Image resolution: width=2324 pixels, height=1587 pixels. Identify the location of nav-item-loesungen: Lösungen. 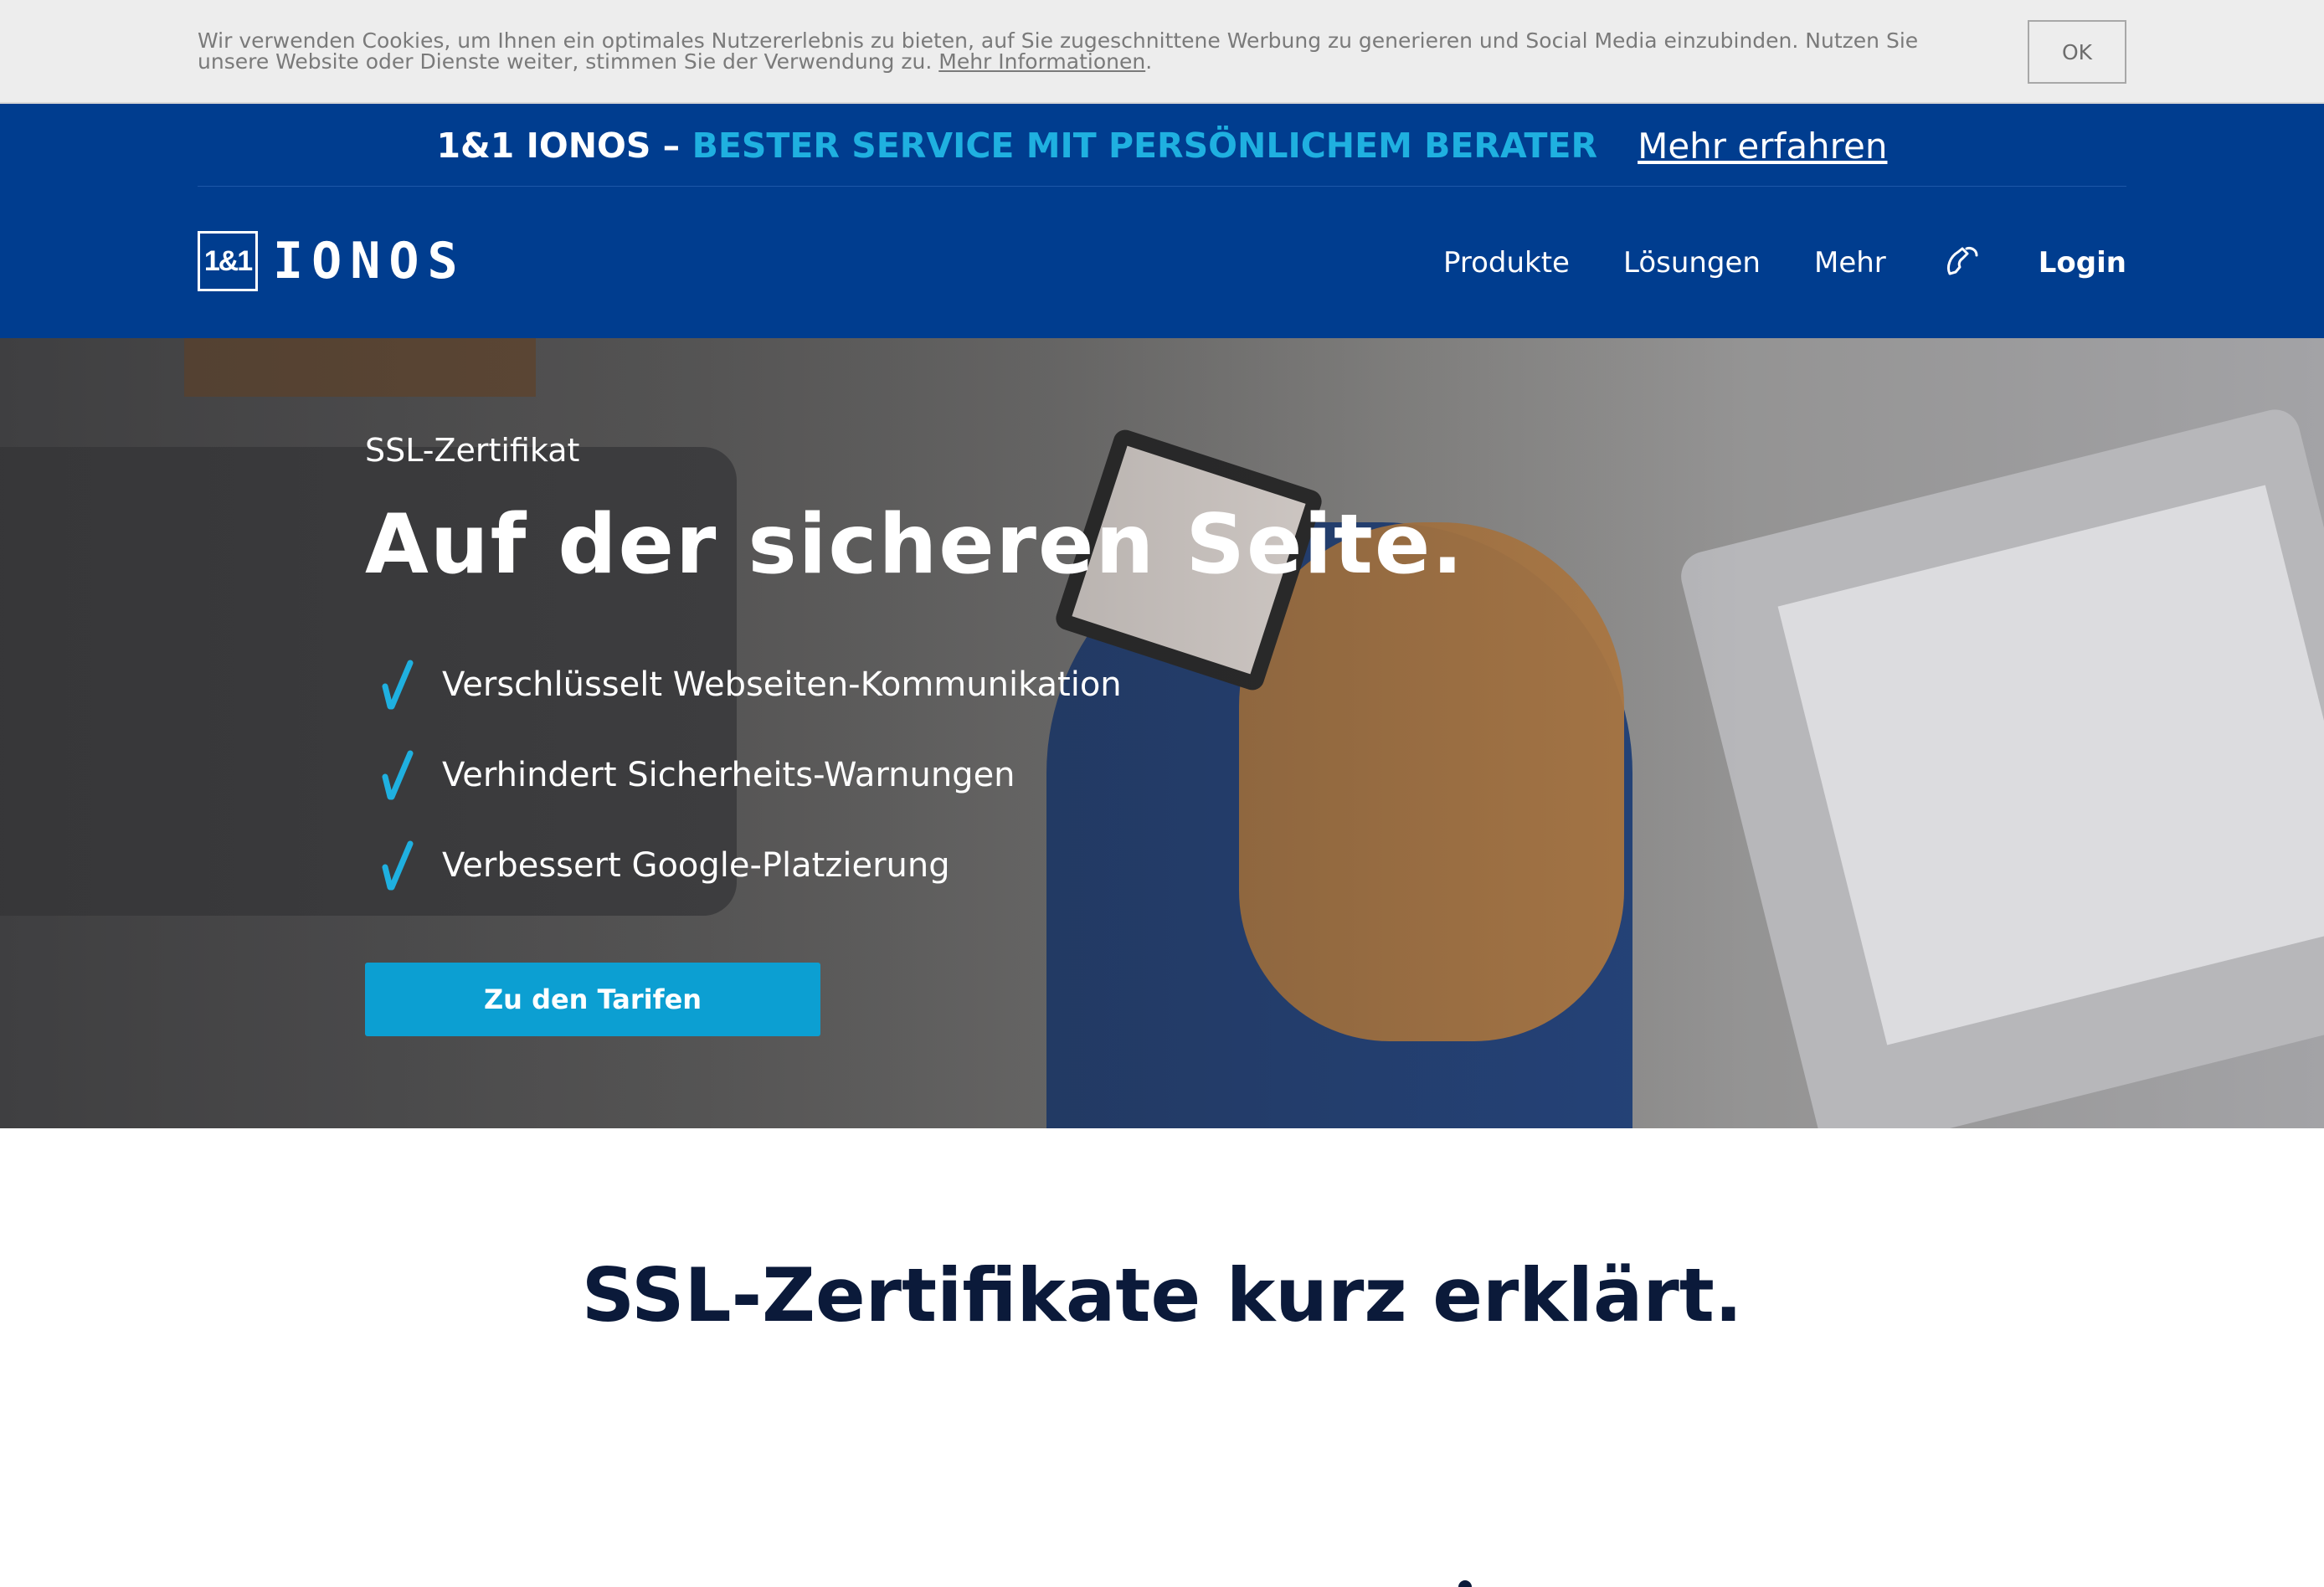
(1692, 263).